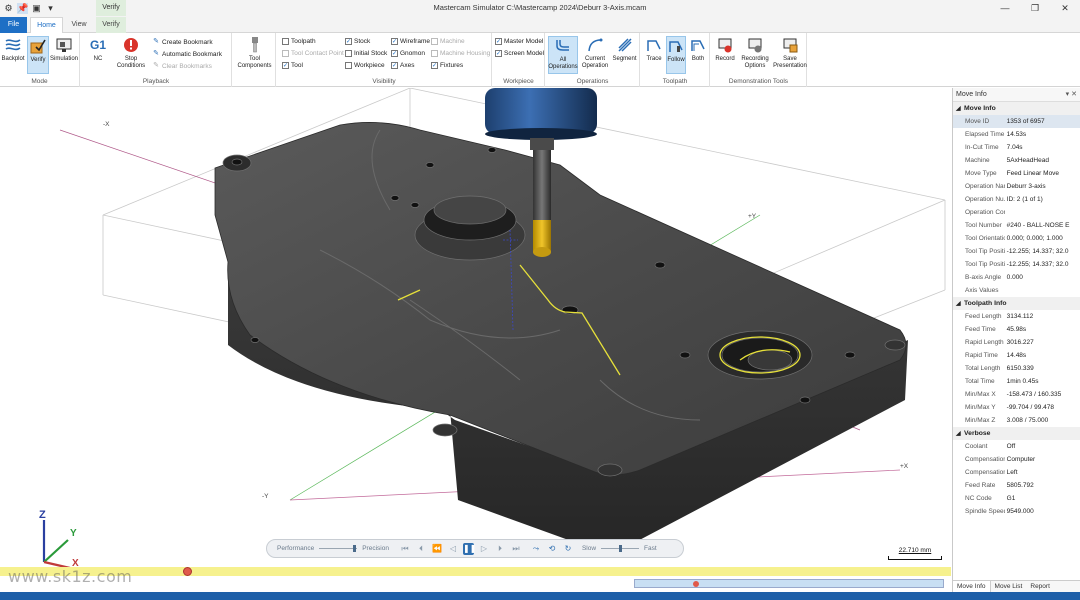 The width and height of the screenshot is (1080, 600). I want to click on property-row: Operation NameDeburr 3-axis, so click(1016, 186).